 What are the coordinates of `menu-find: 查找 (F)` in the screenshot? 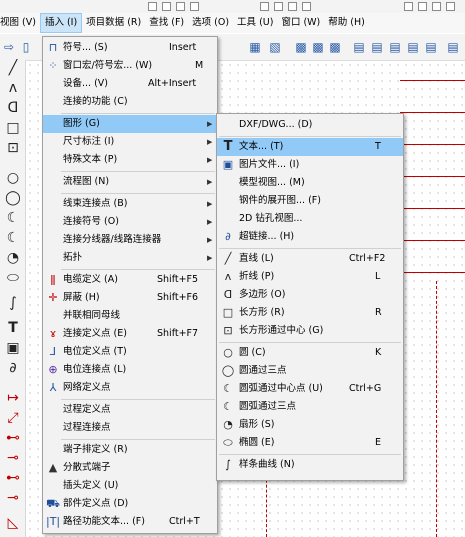 It's located at (166, 23).